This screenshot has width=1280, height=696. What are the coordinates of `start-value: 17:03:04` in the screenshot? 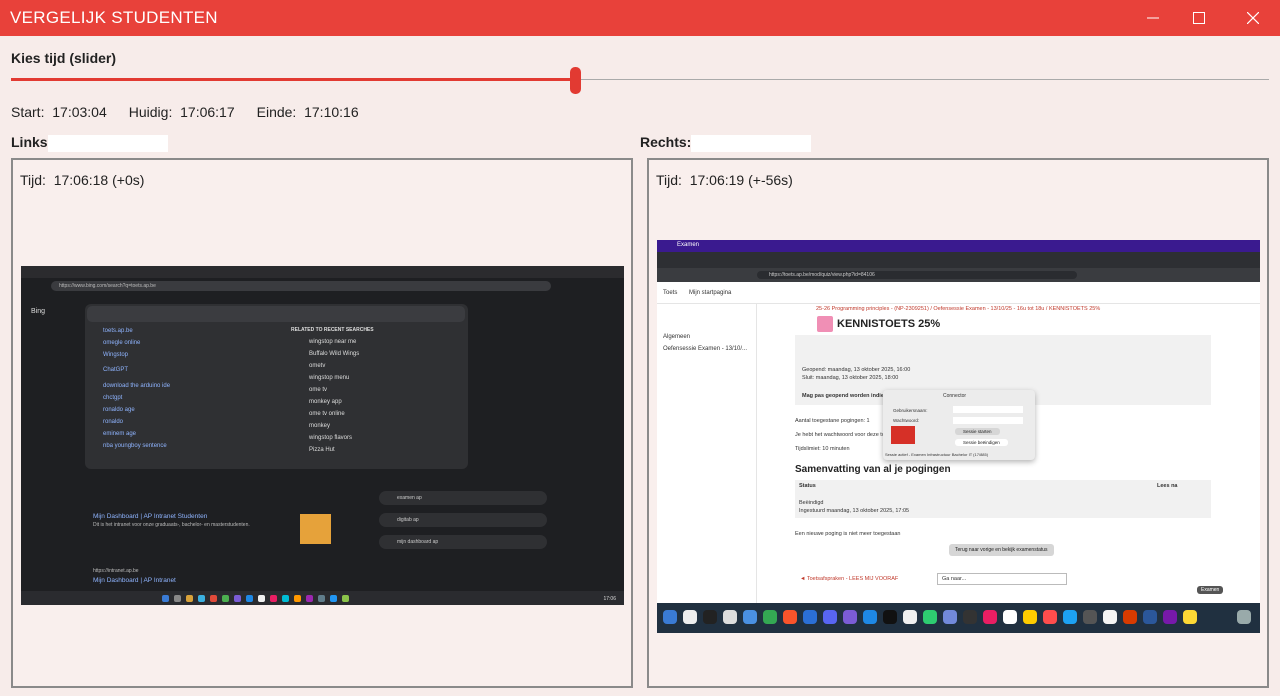 It's located at (79, 112).